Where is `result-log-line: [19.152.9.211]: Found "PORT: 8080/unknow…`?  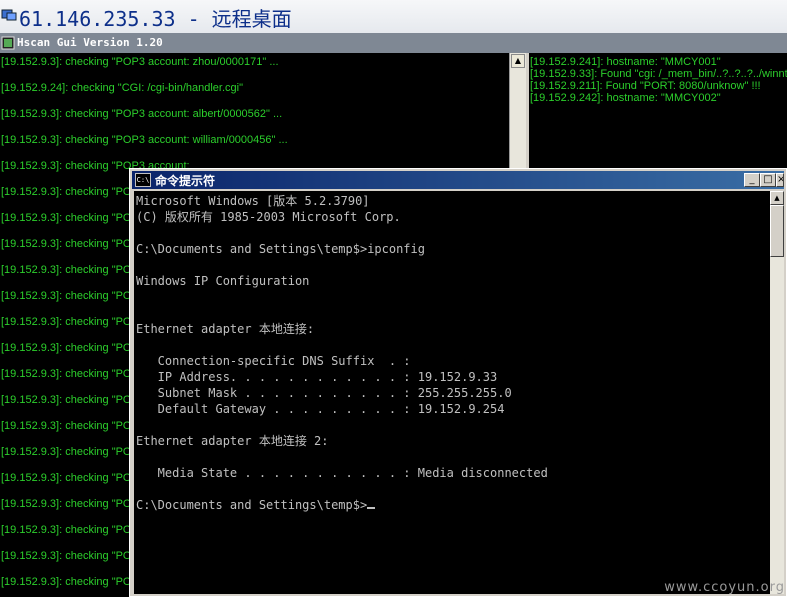 result-log-line: [19.152.9.211]: Found "PORT: 8080/unknow… is located at coordinates (645, 86).